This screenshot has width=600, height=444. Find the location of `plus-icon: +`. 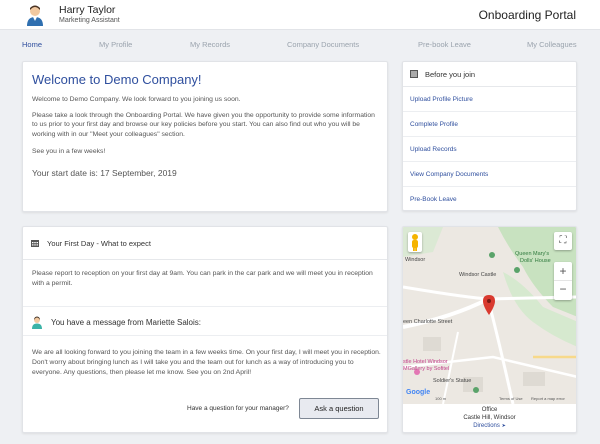

plus-icon: + is located at coordinates (563, 271).